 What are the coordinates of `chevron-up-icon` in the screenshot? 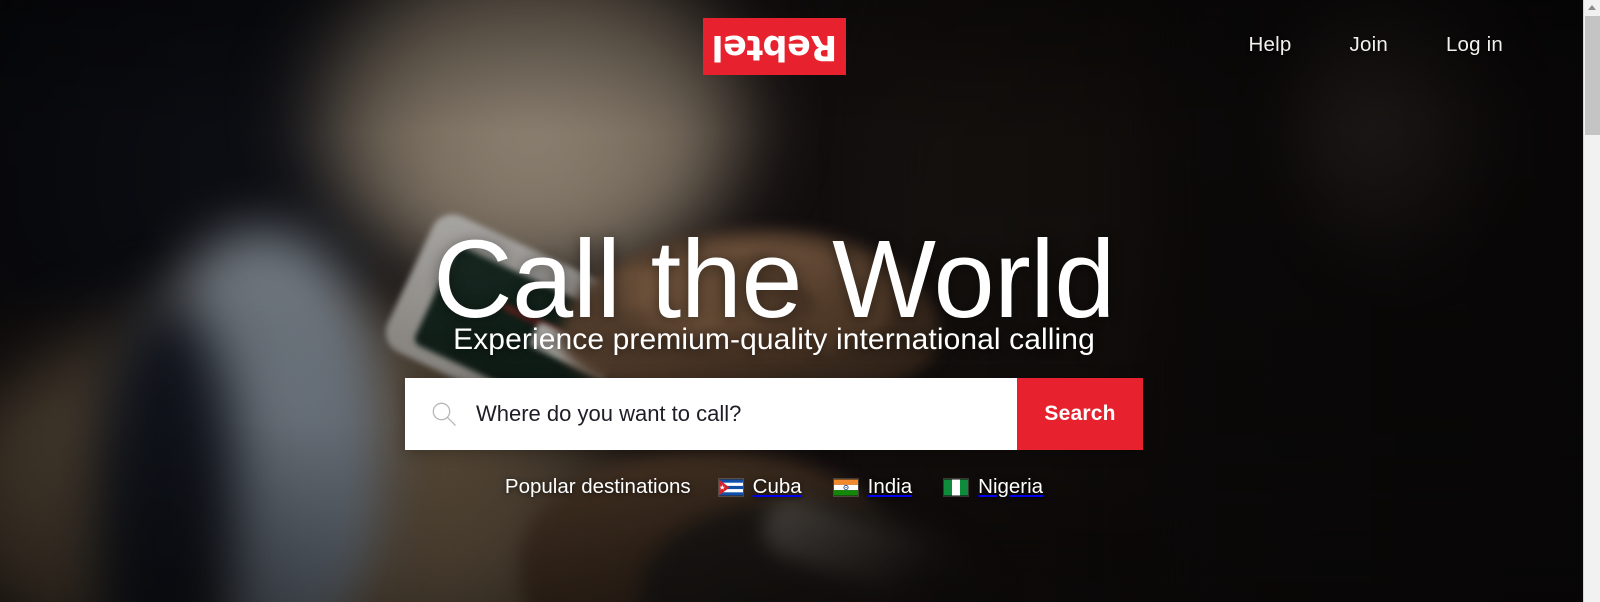 It's located at (1592, 7).